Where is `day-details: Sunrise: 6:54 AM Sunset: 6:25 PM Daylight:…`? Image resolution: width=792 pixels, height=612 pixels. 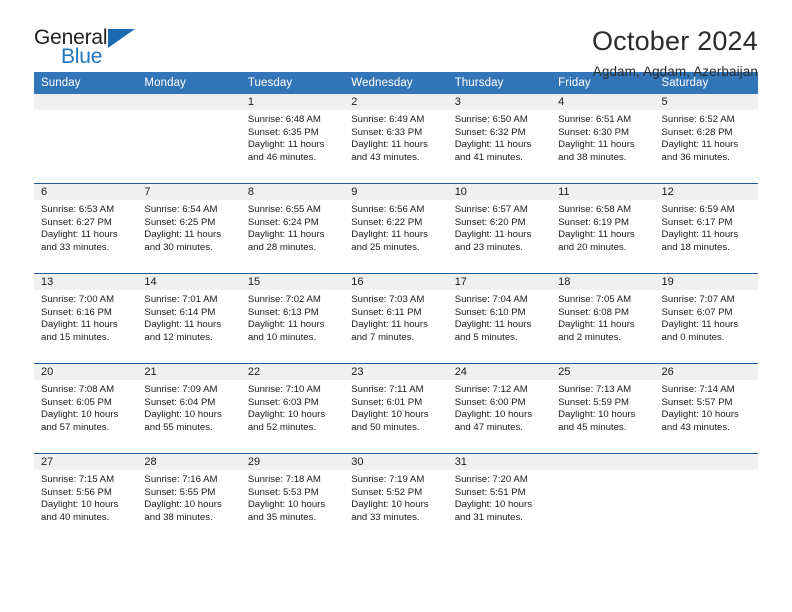
day-details: Sunrise: 6:54 AM Sunset: 6:25 PM Daylight:… is located at coordinates (188, 227).